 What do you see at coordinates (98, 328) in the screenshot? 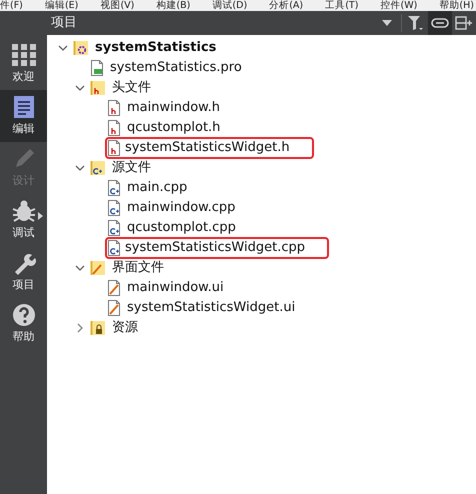
I see `folder-lock-icon` at bounding box center [98, 328].